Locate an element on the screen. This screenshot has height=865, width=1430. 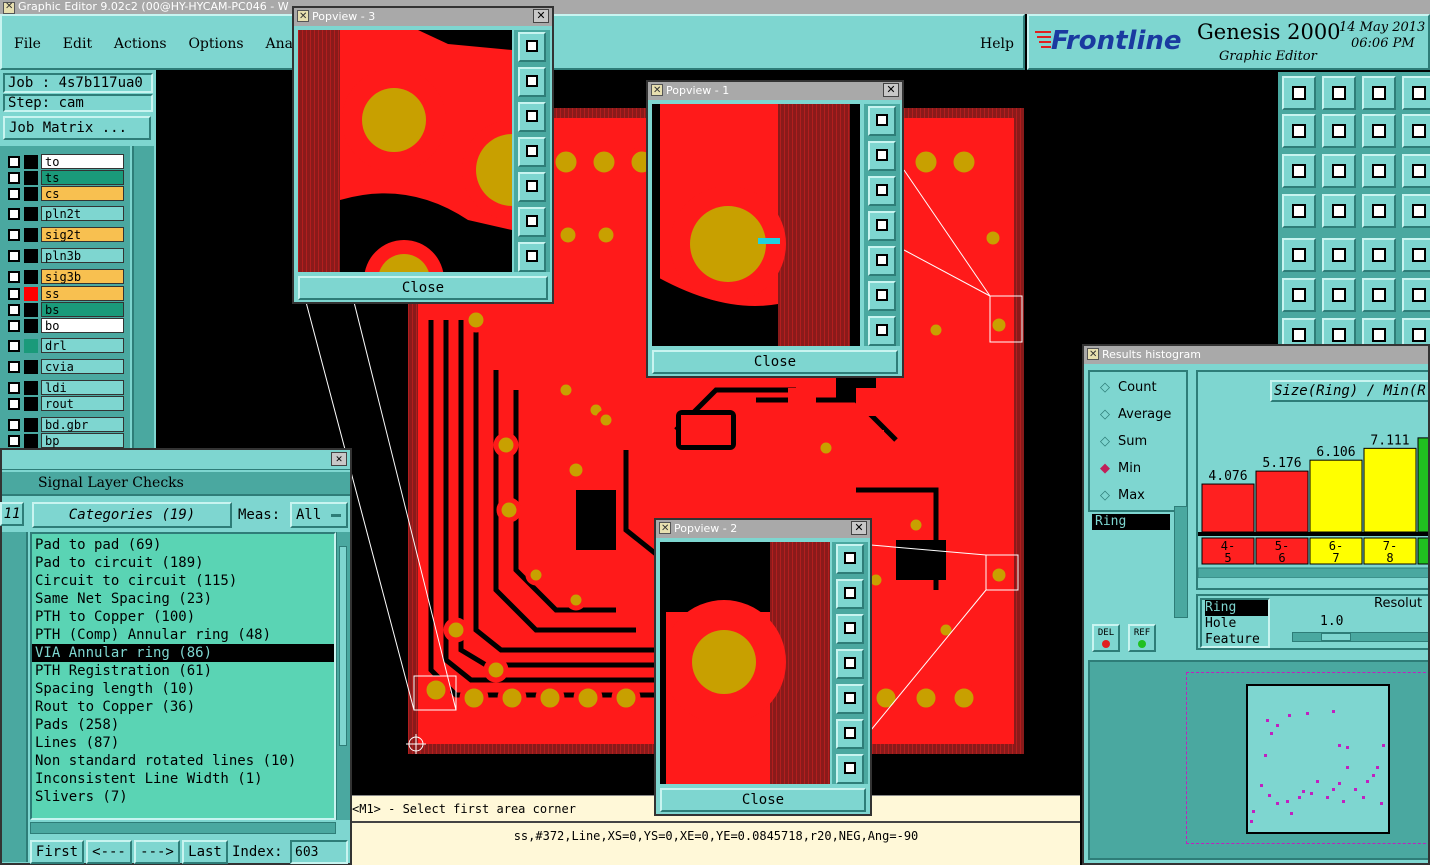
next-button: ---> is located at coordinates (157, 852).